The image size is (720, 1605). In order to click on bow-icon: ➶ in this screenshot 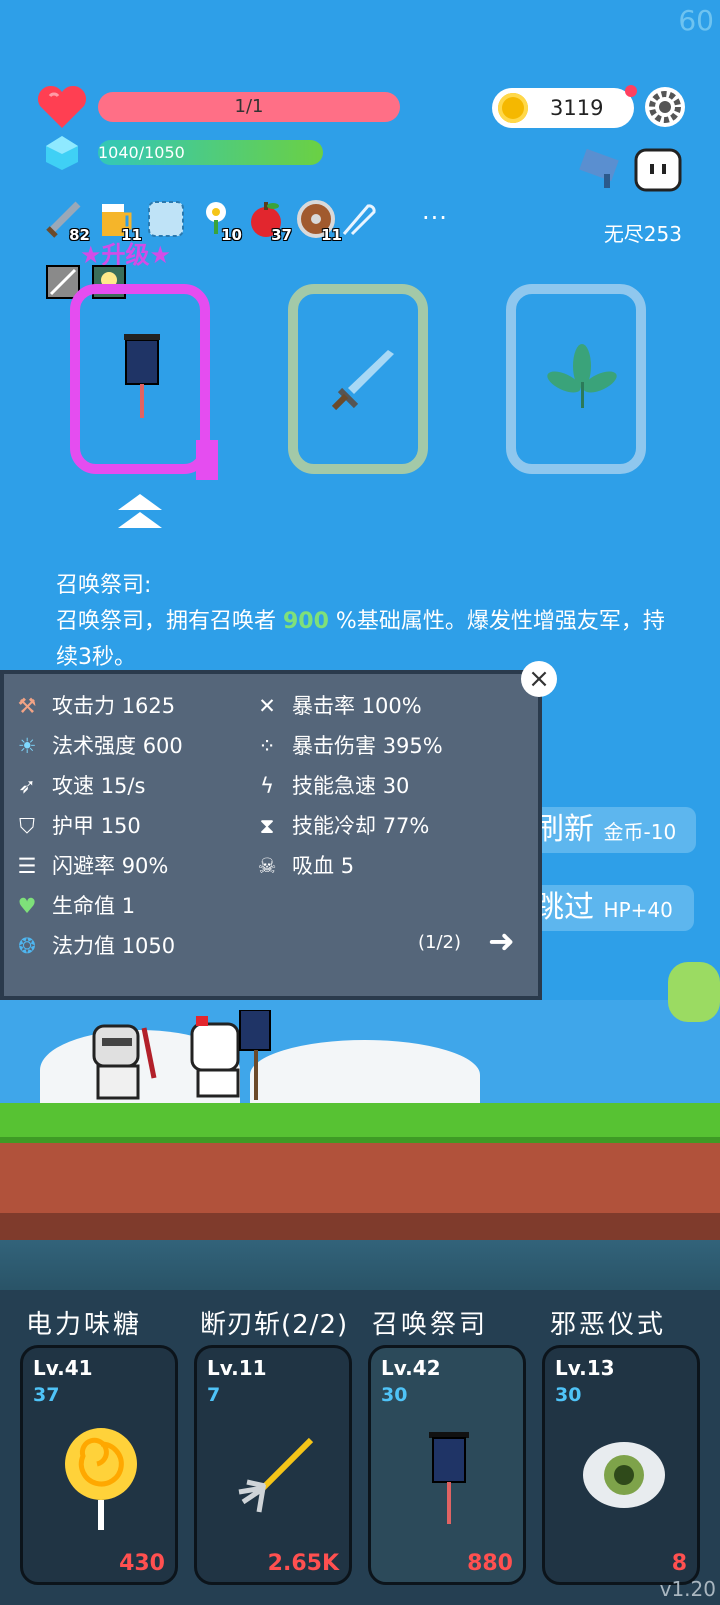, I will do `click(27, 786)`.